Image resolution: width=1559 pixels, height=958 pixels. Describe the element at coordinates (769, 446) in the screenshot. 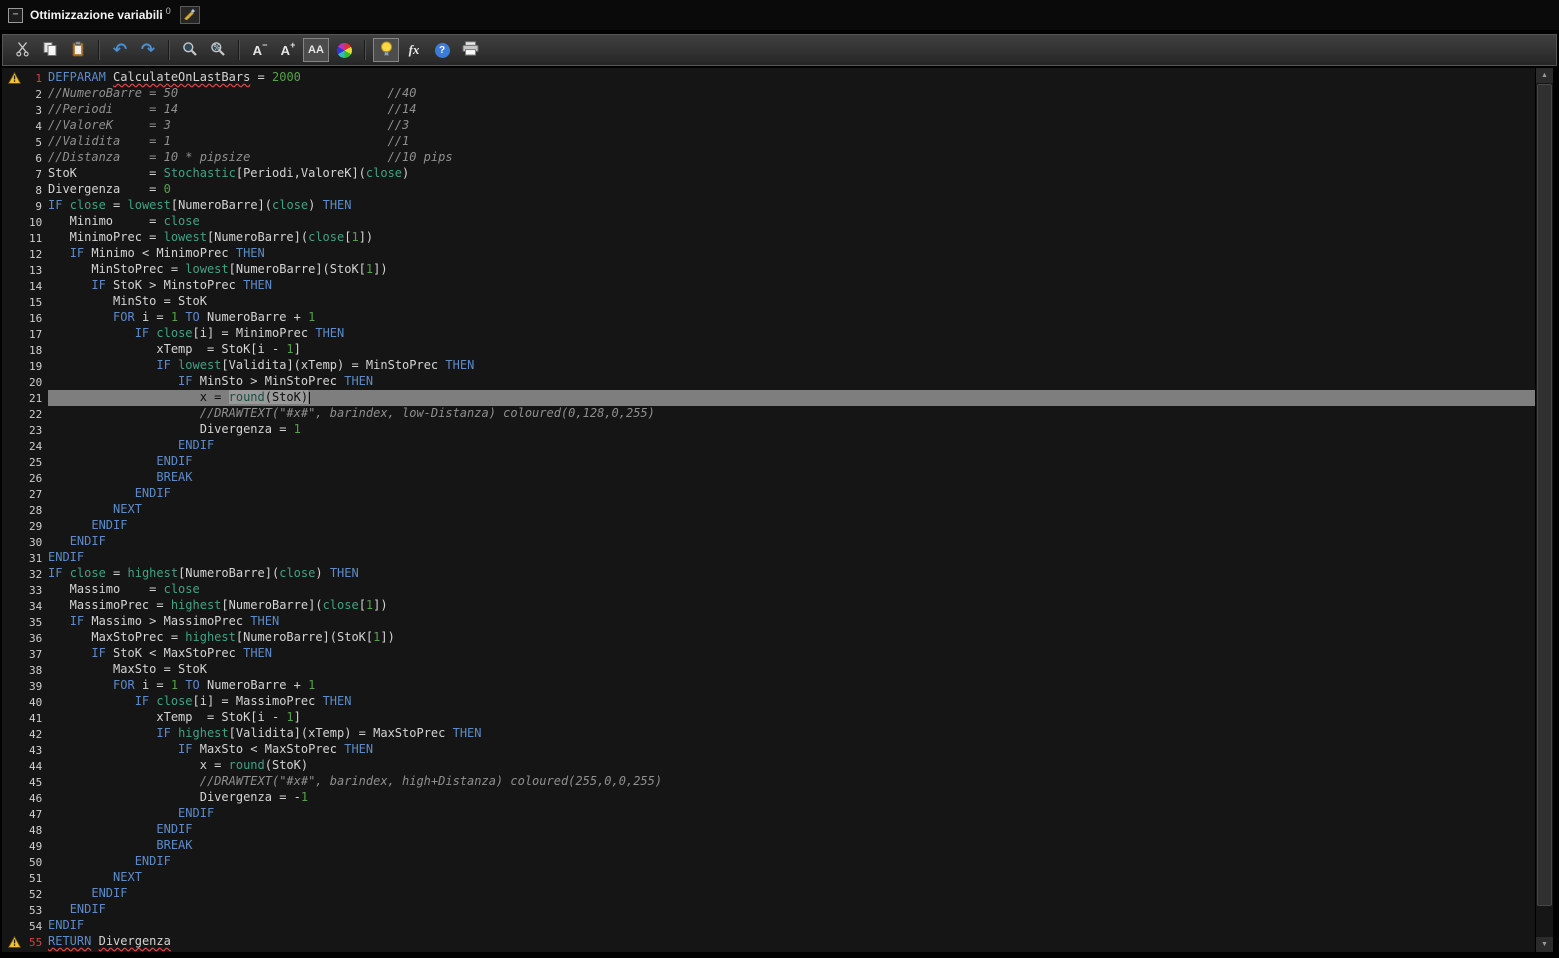

I see `code-line: 24 ENDIF` at that location.